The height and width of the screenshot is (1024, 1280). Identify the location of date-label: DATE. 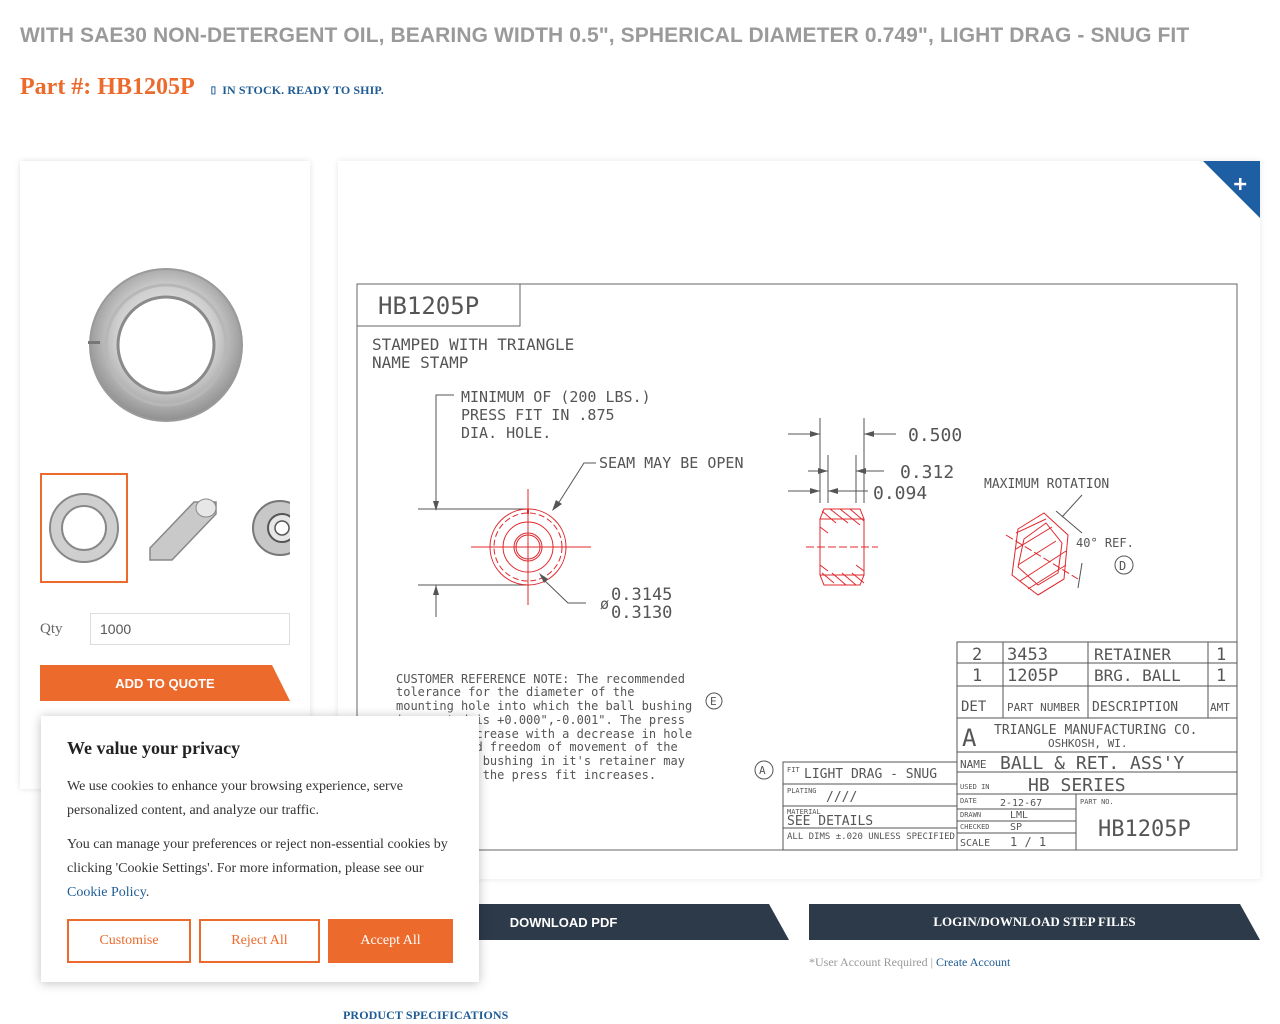
(968, 801).